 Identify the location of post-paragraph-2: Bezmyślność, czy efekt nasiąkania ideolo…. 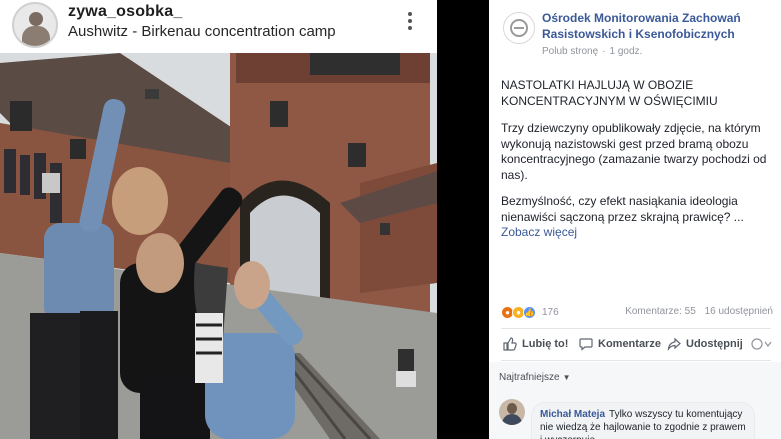
(636, 209).